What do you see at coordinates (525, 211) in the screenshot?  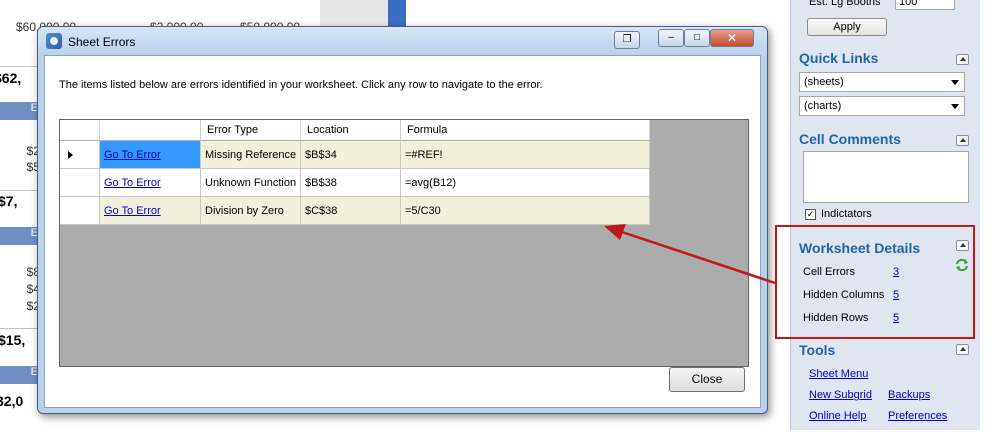 I see `cell-formula: =5/C30` at bounding box center [525, 211].